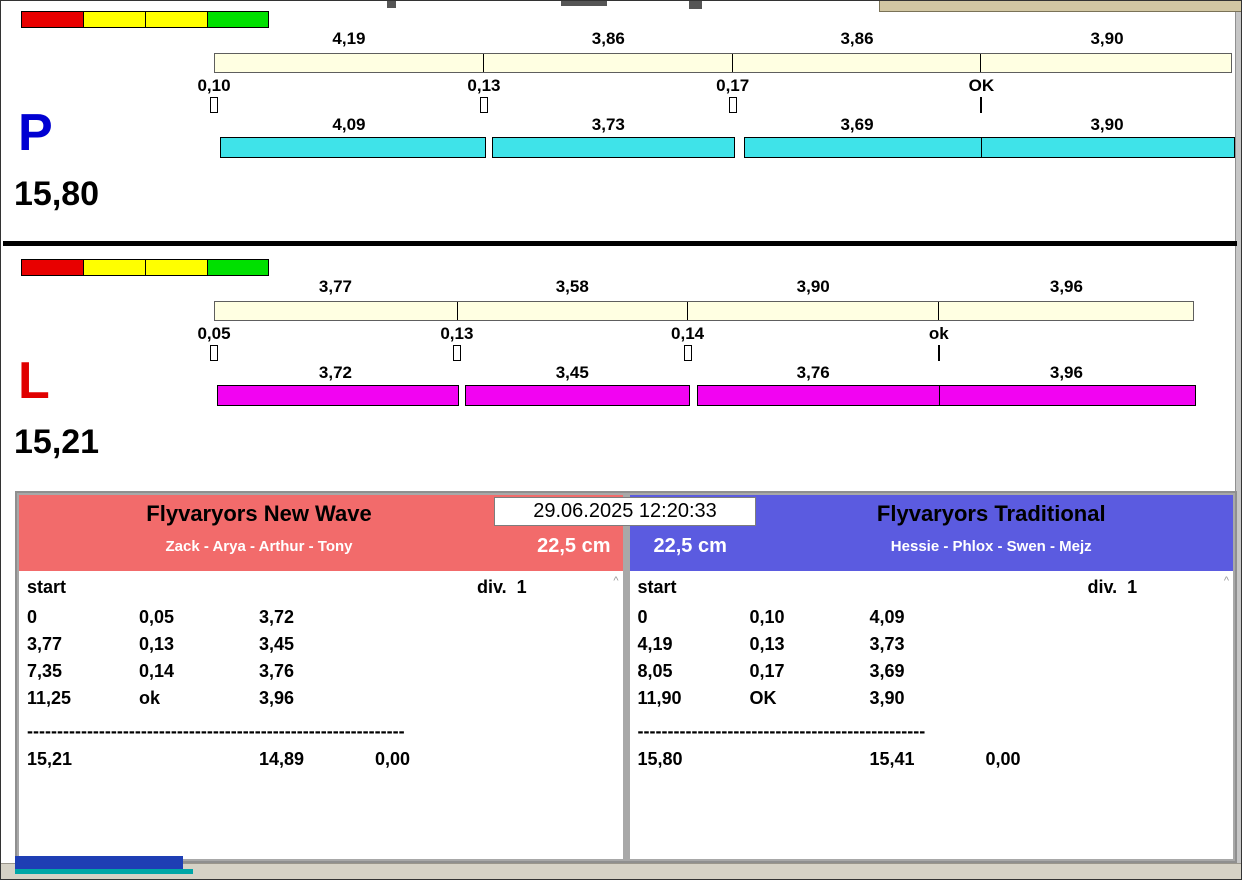 The image size is (1242, 880). I want to click on row-change-time: 0,05, so click(157, 617).